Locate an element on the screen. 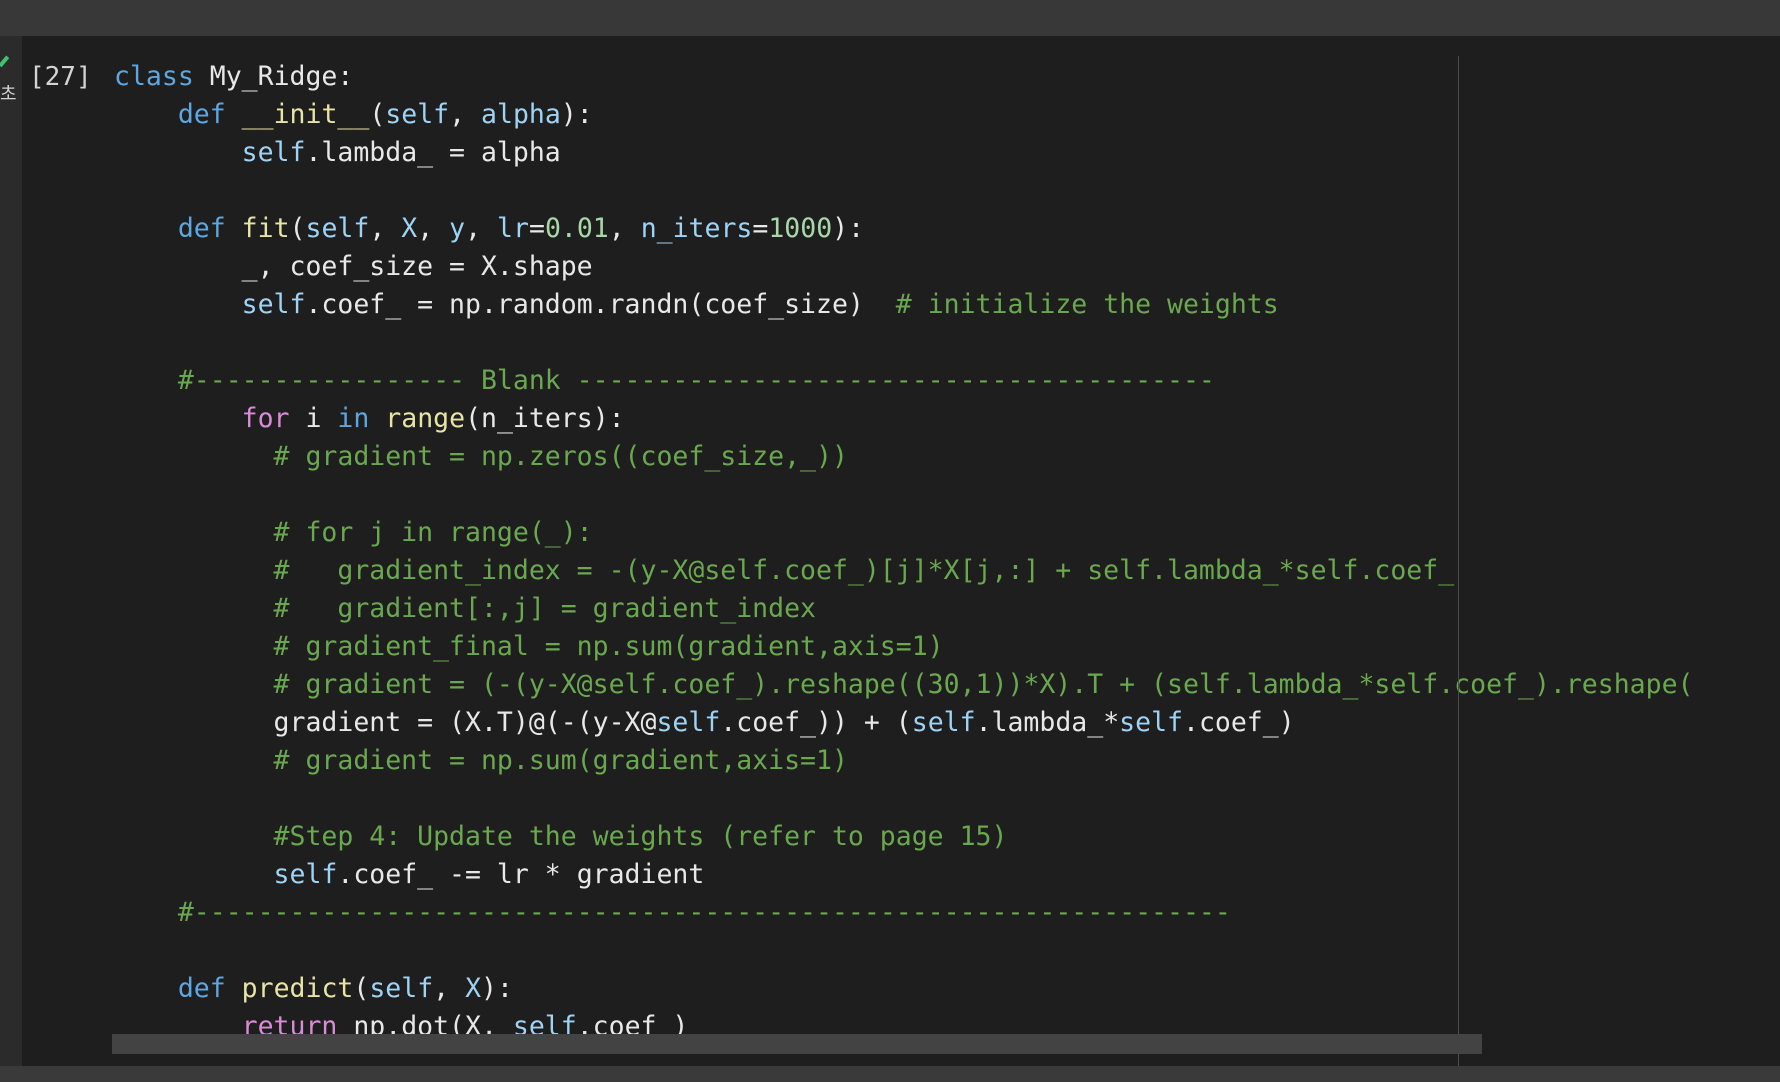  code-token: 1000 is located at coordinates (800, 228).